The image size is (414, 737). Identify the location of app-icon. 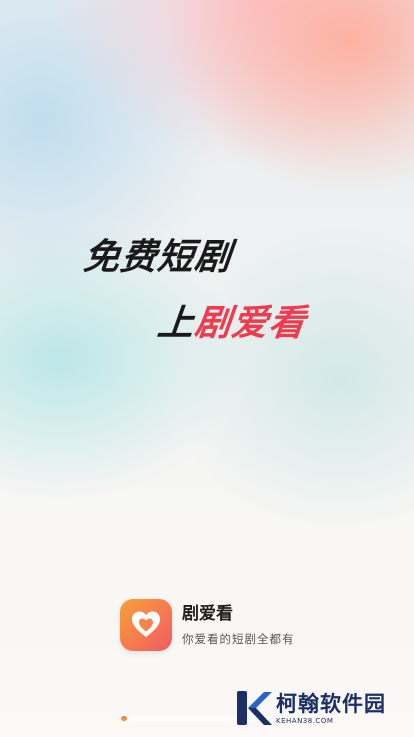
(146, 625).